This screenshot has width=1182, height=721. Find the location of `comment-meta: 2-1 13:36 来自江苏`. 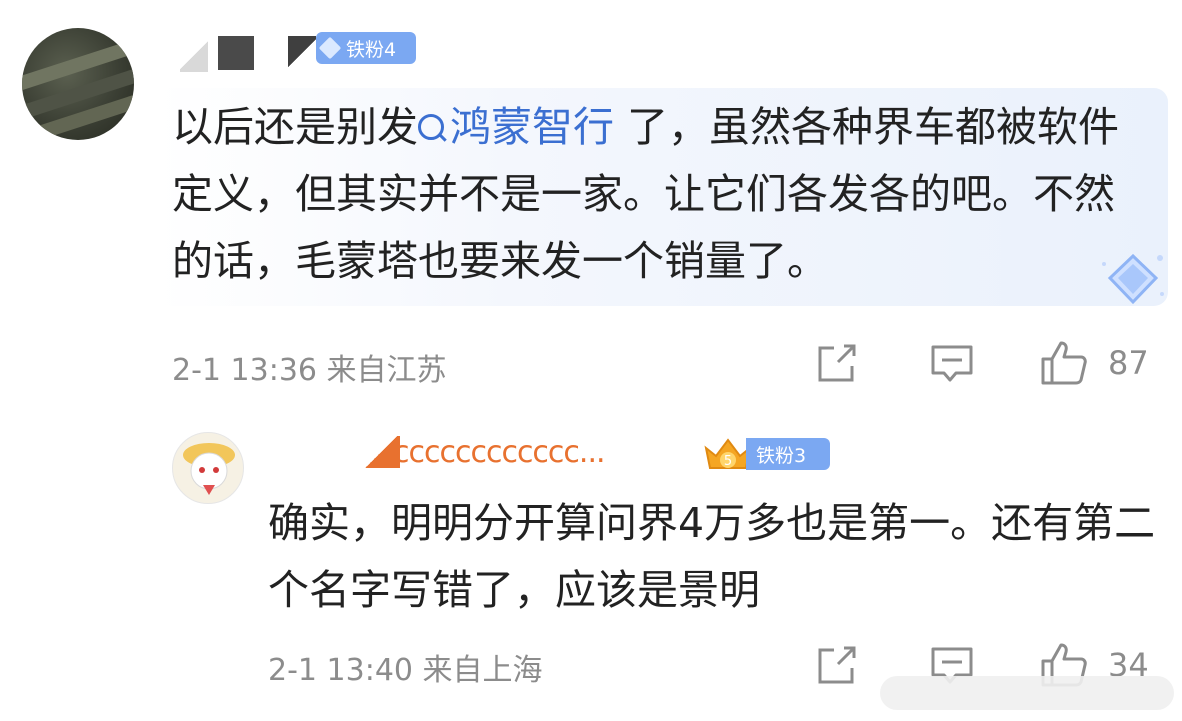

comment-meta: 2-1 13:36 来自江苏 is located at coordinates (309, 370).